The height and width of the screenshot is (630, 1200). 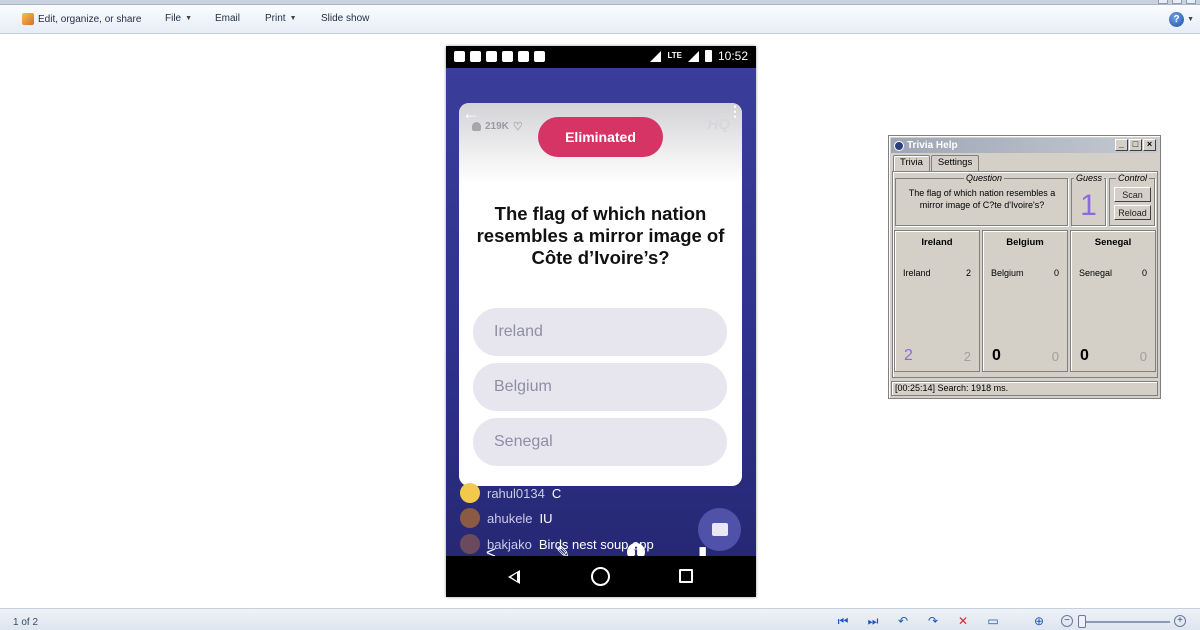 I want to click on hit-count: 2, so click(x=968, y=273).